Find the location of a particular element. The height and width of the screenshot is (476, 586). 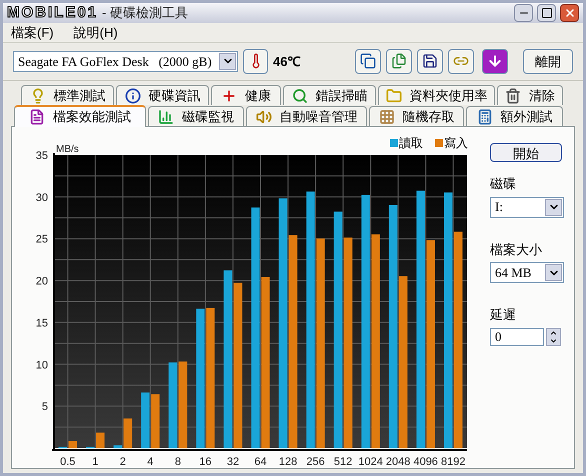

menu-item: 說明(H) is located at coordinates (96, 32).